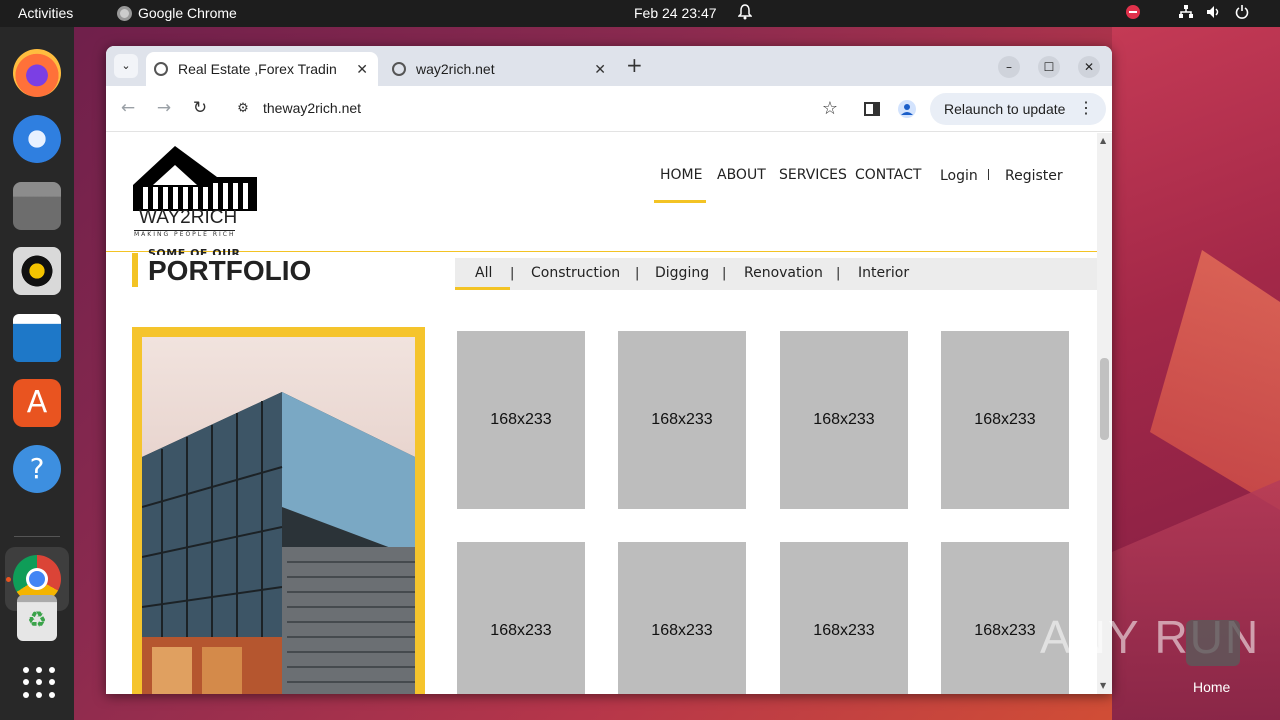 This screenshot has height=720, width=1280. I want to click on close-window-button: ✕, so click(1089, 67).